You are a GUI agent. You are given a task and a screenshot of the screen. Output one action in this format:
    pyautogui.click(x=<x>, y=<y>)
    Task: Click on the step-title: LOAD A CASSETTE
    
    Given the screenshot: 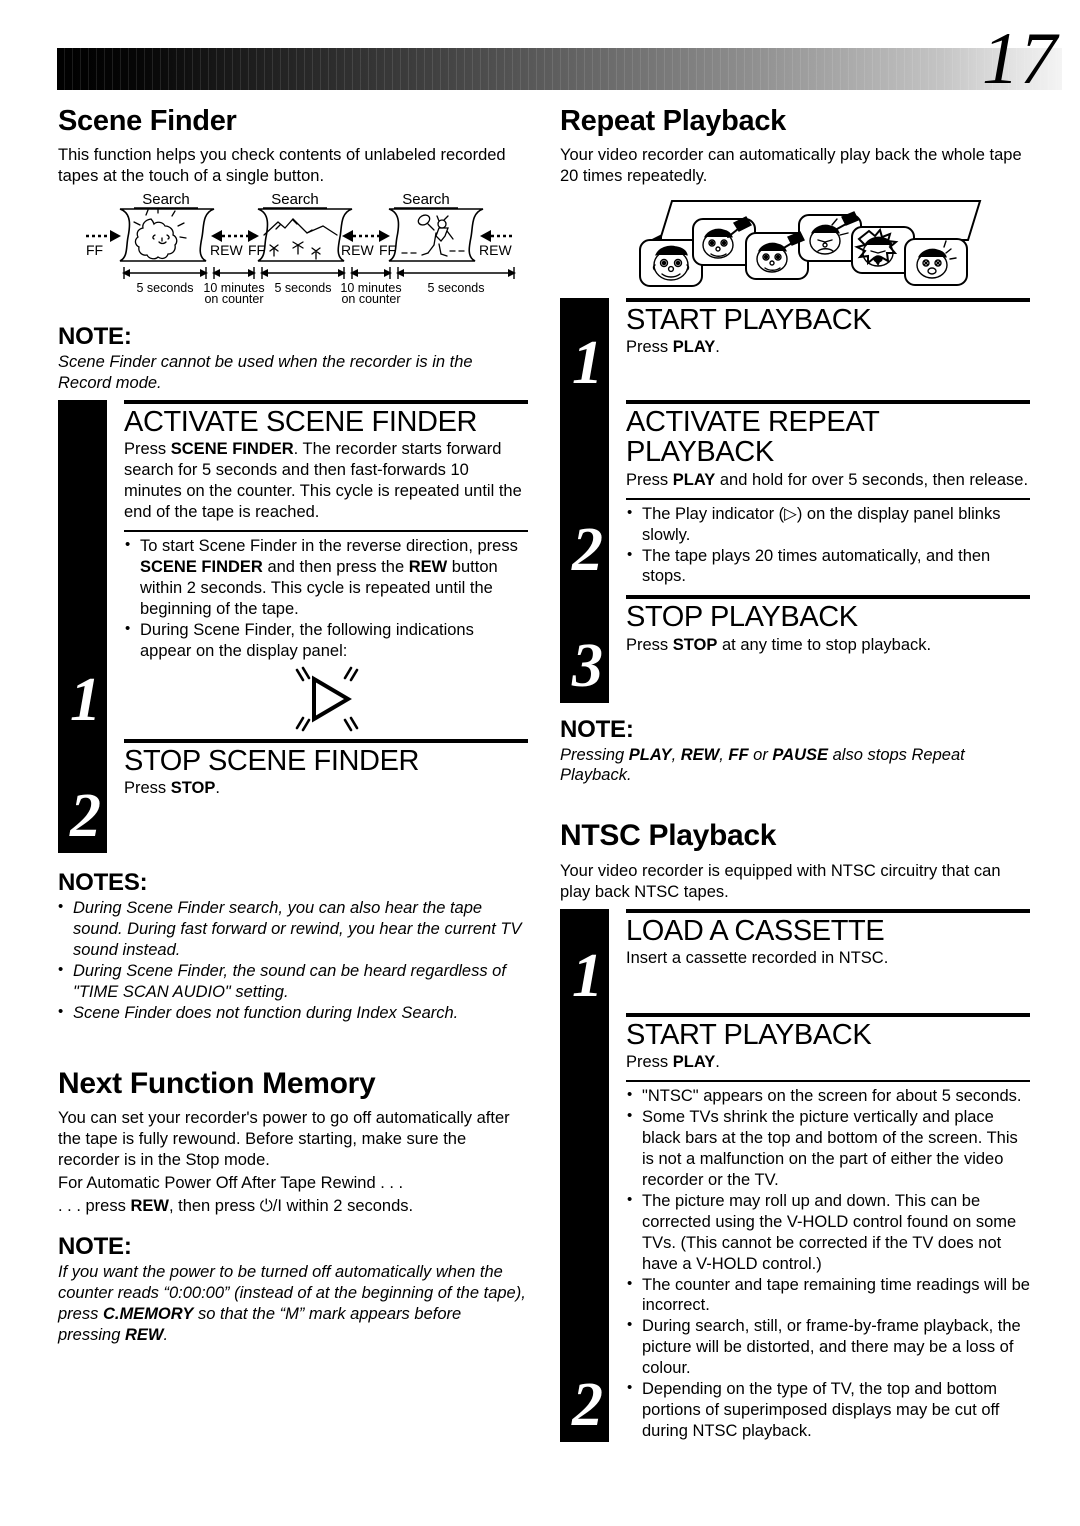 What is the action you would take?
    pyautogui.click(x=755, y=930)
    